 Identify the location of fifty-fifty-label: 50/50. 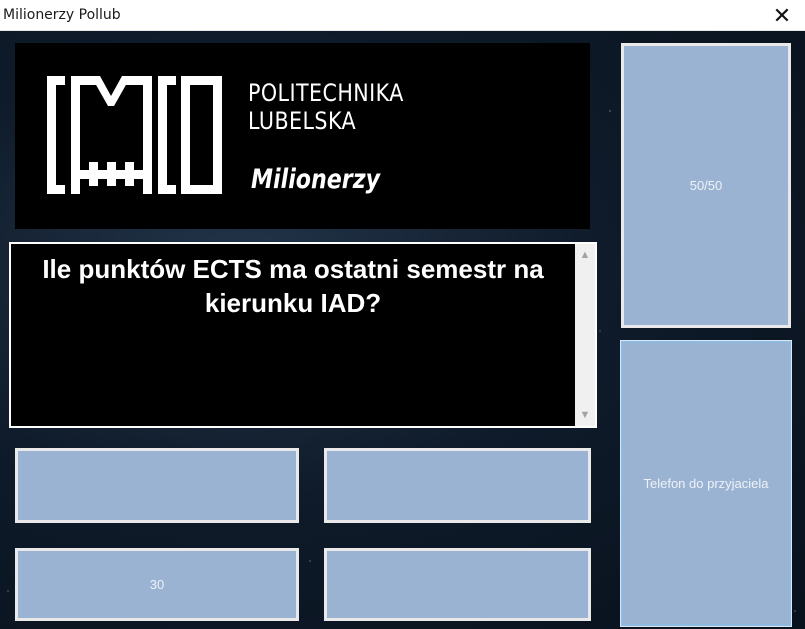
(706, 185).